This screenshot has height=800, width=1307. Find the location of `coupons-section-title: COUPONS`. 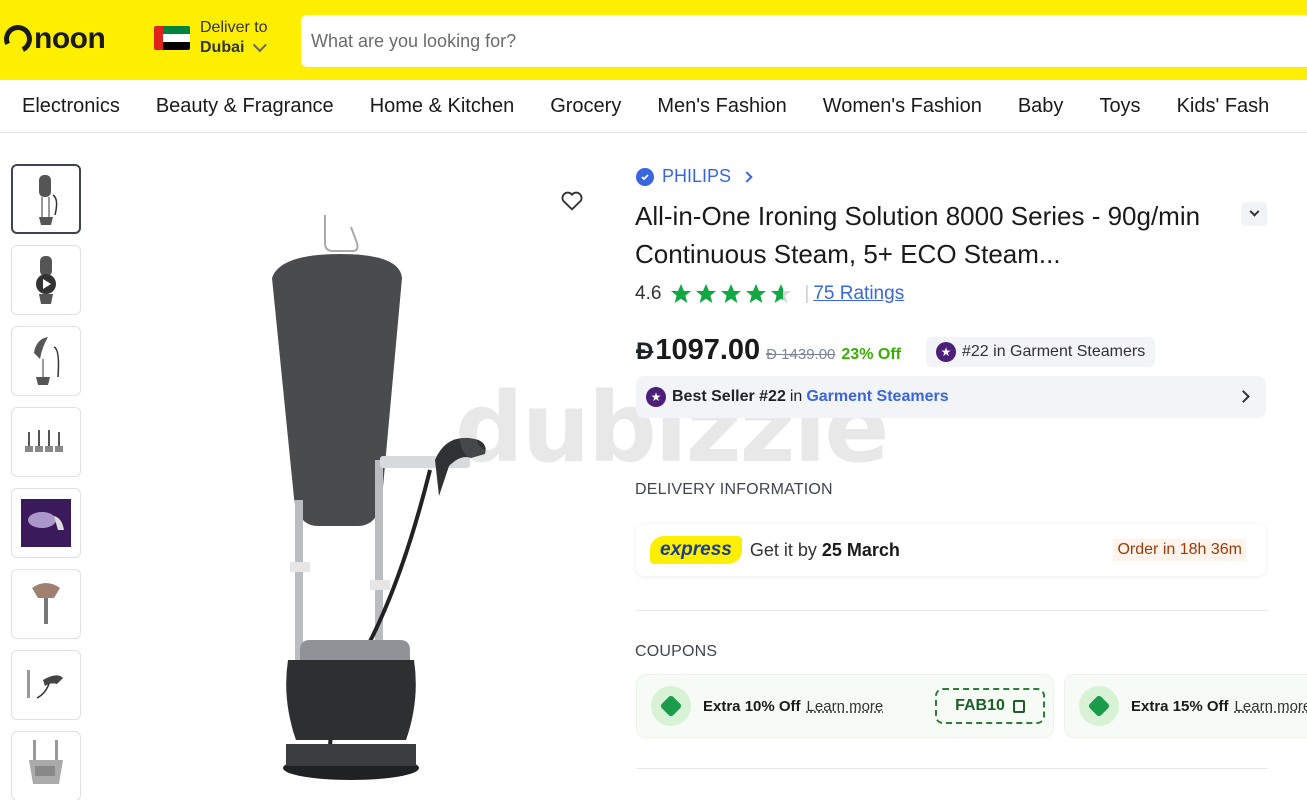

coupons-section-title: COUPONS is located at coordinates (676, 651).